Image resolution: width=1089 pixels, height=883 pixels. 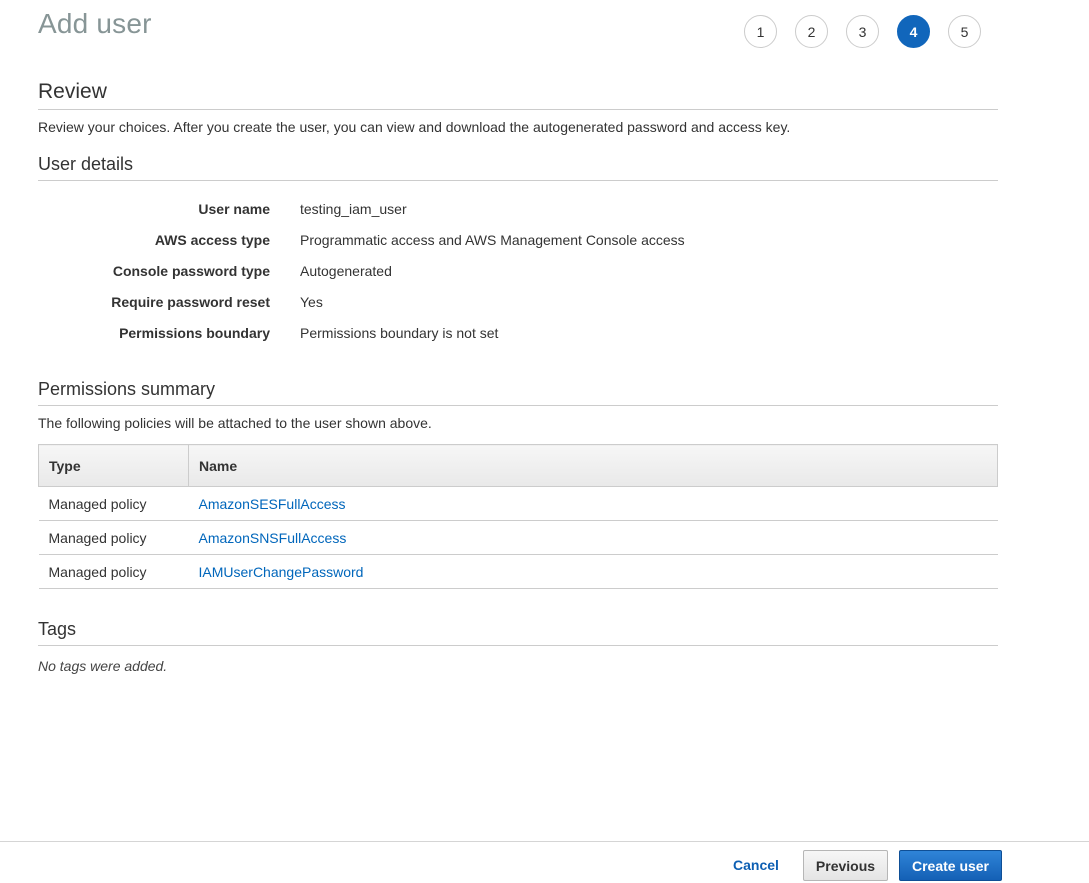 I want to click on table-header-row: Type Name, so click(x=518, y=465).